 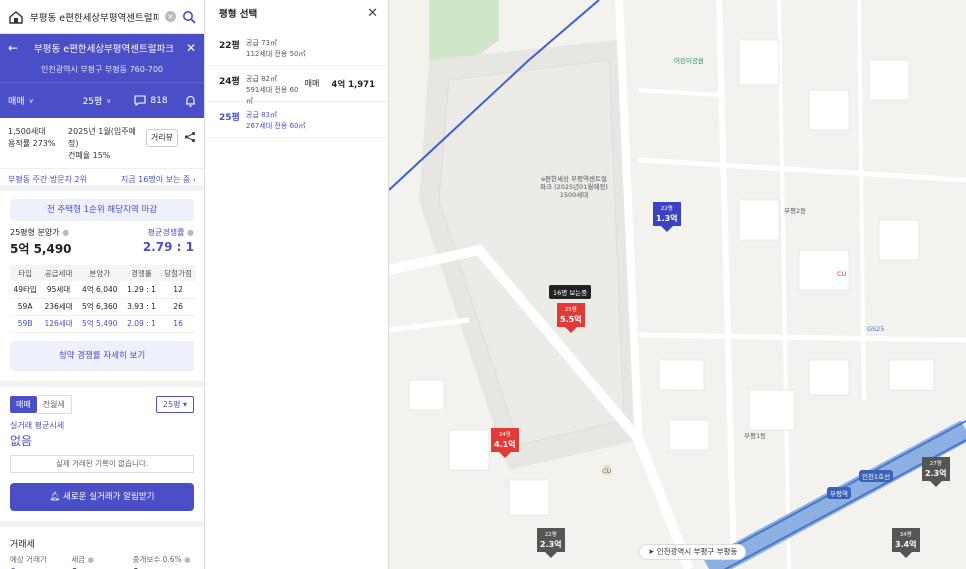 What do you see at coordinates (141, 290) in the screenshot?
I see `unit-cell-rate: 1.29 : 1` at bounding box center [141, 290].